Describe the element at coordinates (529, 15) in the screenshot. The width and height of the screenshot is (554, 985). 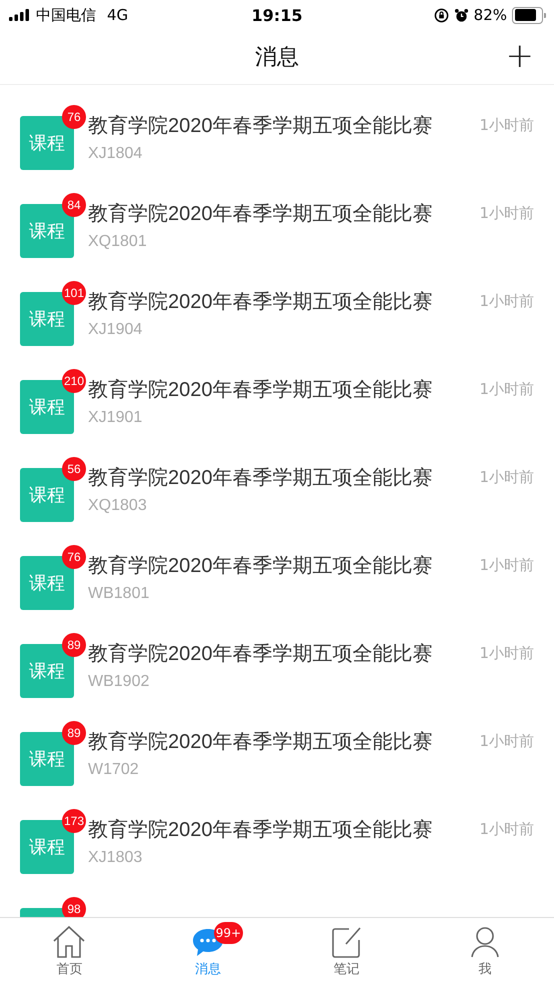
I see `battery-icon` at that location.